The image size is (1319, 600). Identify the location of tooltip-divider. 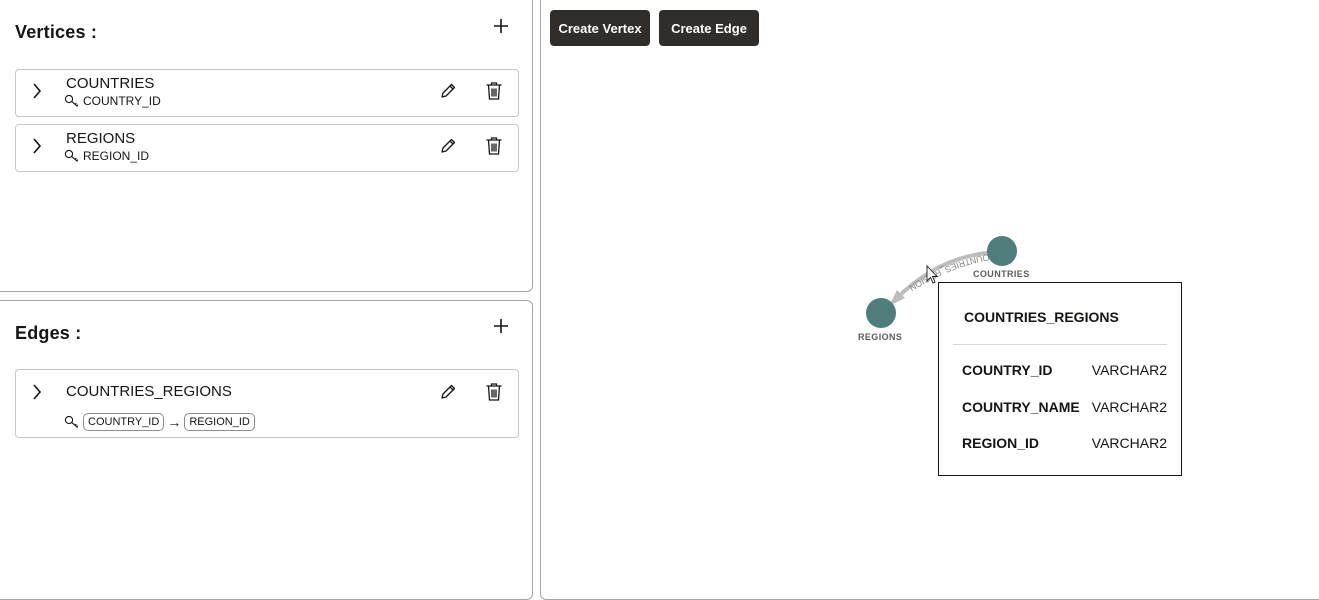
(1060, 344).